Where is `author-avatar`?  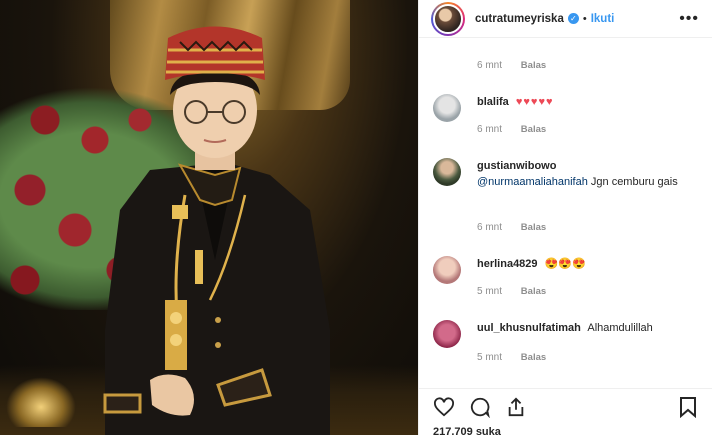 author-avatar is located at coordinates (448, 18).